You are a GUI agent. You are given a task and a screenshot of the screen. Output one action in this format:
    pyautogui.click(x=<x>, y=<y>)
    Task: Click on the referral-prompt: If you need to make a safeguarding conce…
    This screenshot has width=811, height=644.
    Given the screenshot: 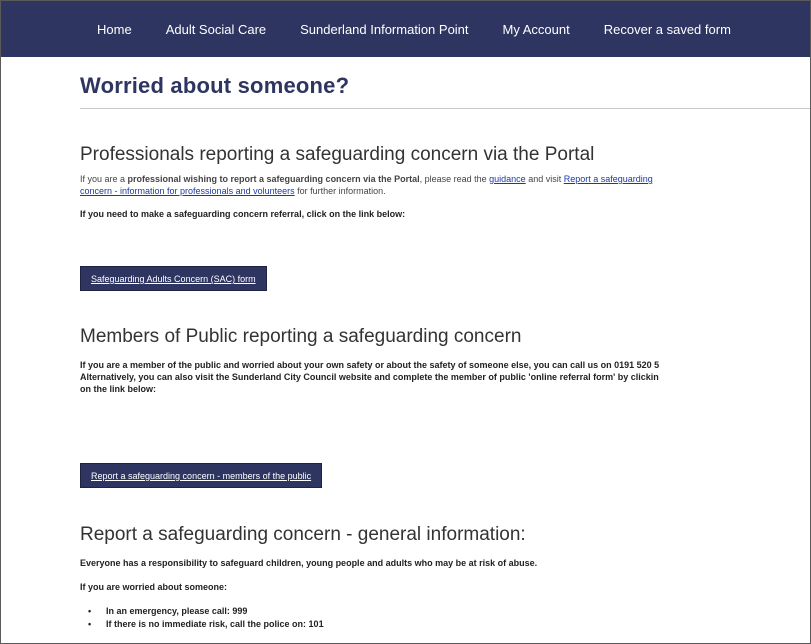 What is the action you would take?
    pyautogui.click(x=243, y=214)
    